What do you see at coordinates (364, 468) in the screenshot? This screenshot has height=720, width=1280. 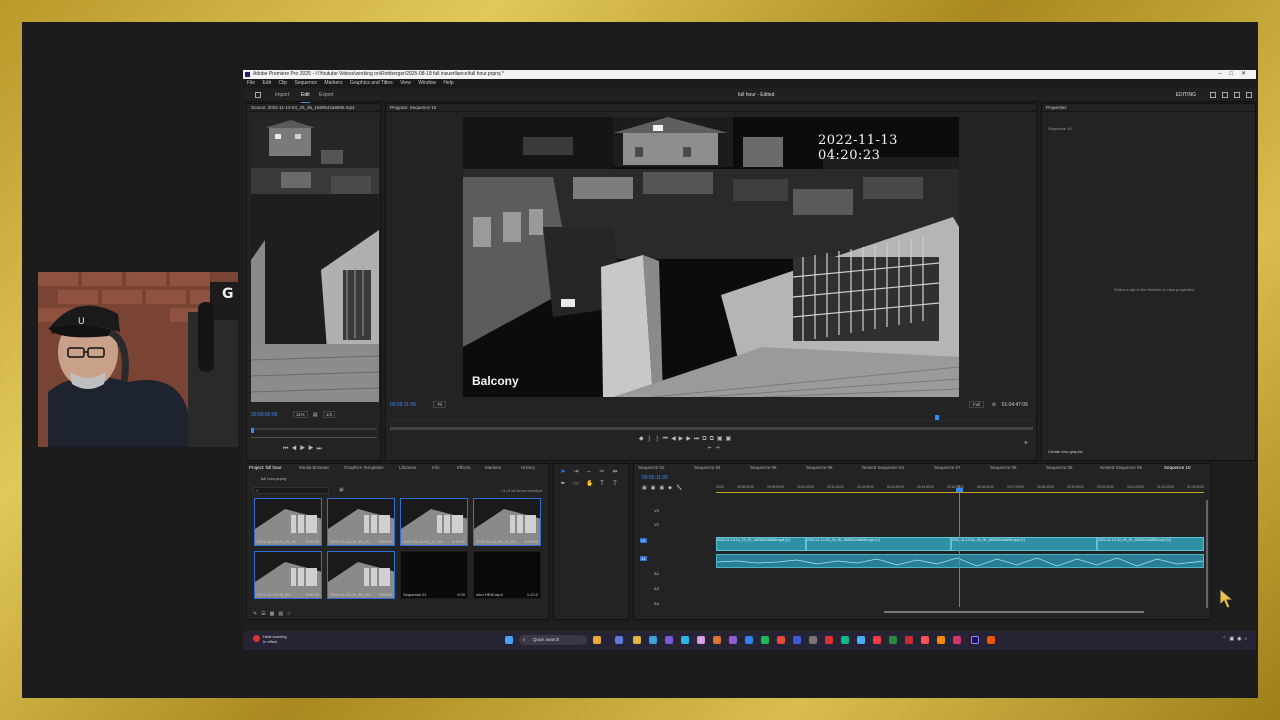 I see `tab-graphics-templates: Graphics Templates` at bounding box center [364, 468].